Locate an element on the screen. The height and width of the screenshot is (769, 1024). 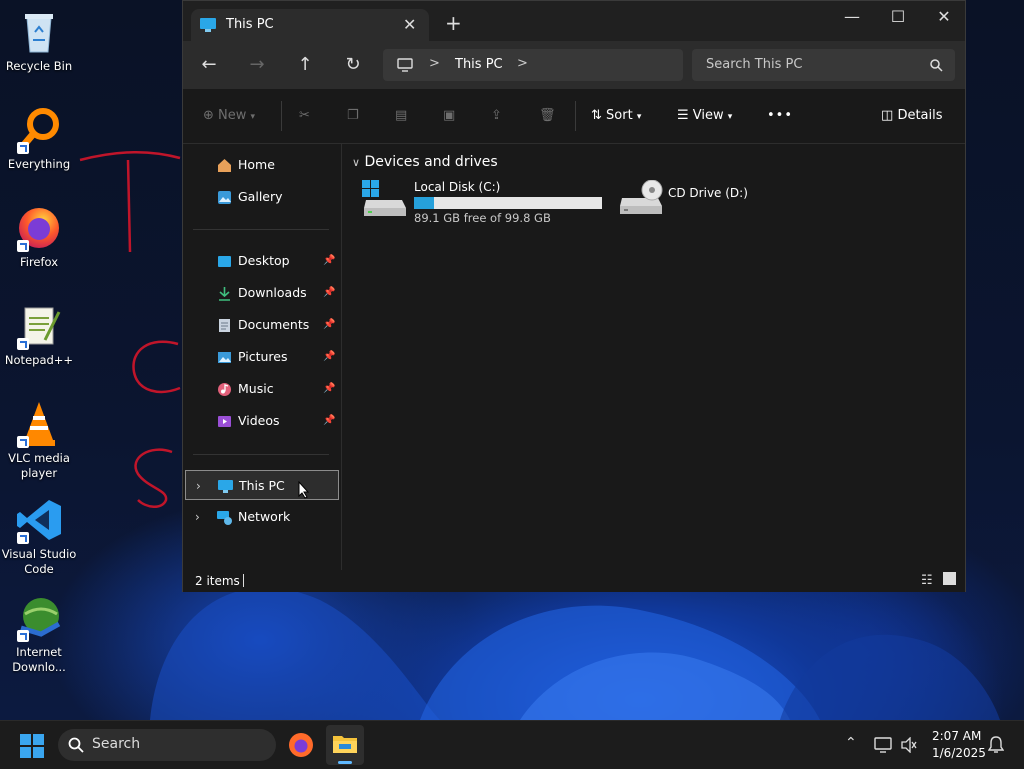
drive-local-disk-c: Local Disk (C:) 89.1 GB free of 99.8 GB is located at coordinates (487, 203).